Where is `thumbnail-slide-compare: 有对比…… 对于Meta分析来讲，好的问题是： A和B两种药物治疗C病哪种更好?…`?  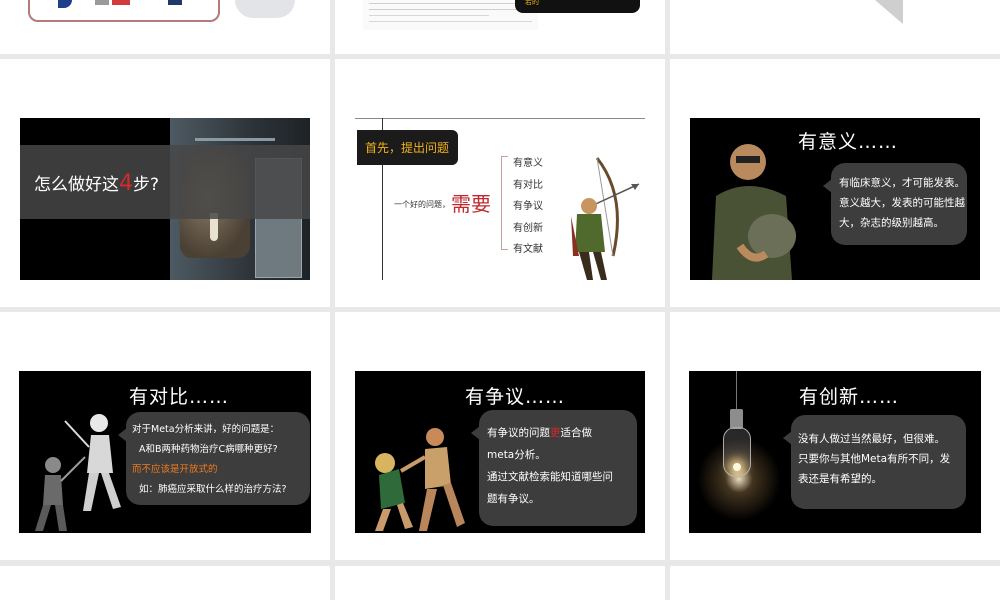
thumbnail-slide-compare: 有对比…… 对于Meta分析来讲，好的问题是： A和B两种药物治疗C病哪种更好?… is located at coordinates (165, 436).